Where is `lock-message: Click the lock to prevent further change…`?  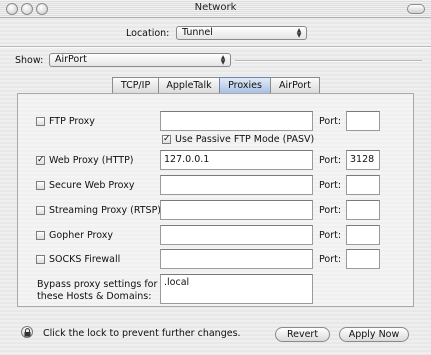 lock-message: Click the lock to prevent further change… is located at coordinates (142, 333).